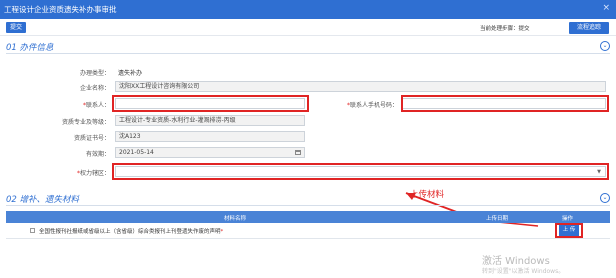 This screenshot has height=278, width=616. What do you see at coordinates (136, 152) in the screenshot?
I see `valid-date-value: 2021-05-14` at bounding box center [136, 152].